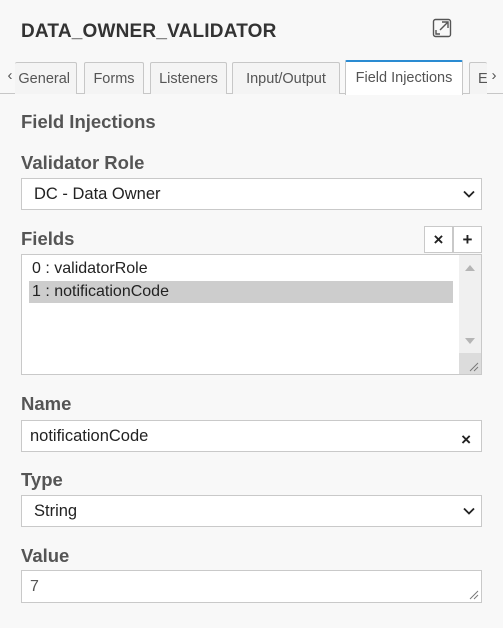 Image resolution: width=503 pixels, height=628 pixels. I want to click on tab-forms: Forms, so click(114, 78).